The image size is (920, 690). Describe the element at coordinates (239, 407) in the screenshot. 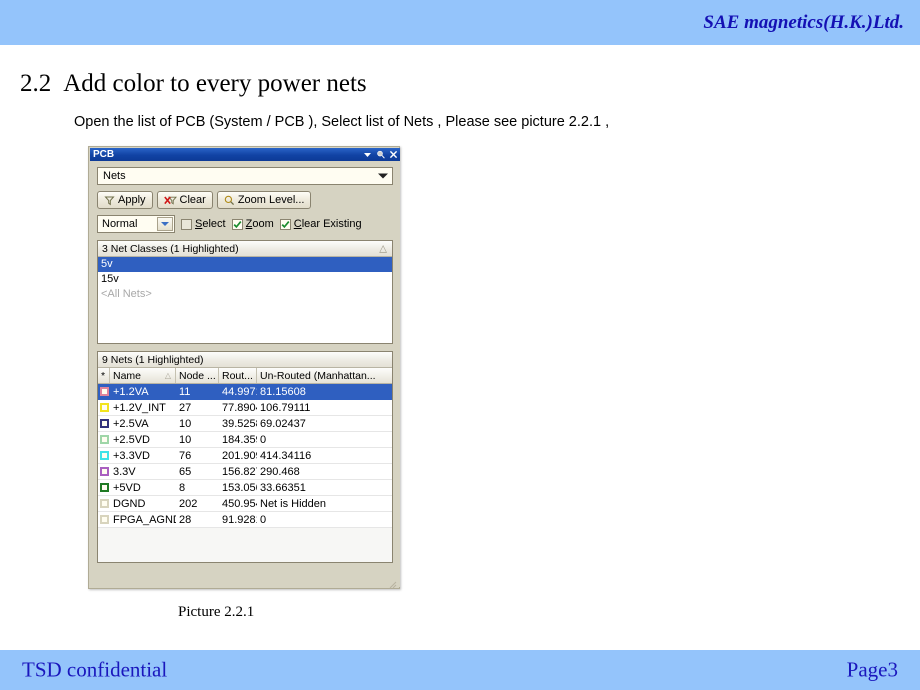

I see `net-routed-cell: 77.8904` at that location.